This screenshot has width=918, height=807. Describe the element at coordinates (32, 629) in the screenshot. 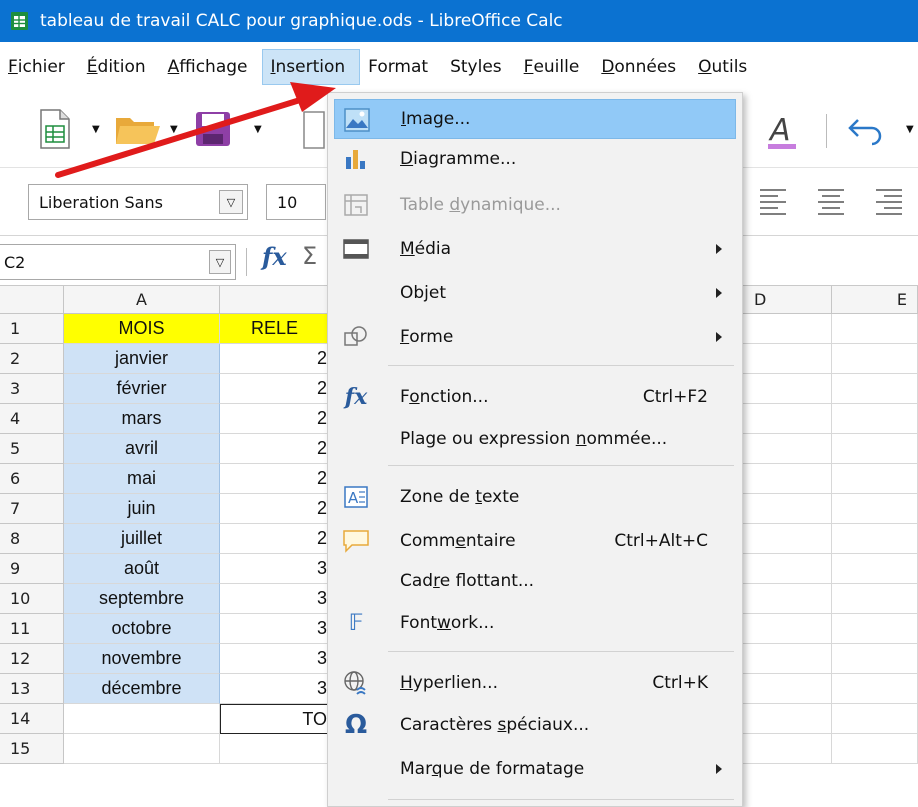

I see `row-header: 11` at that location.